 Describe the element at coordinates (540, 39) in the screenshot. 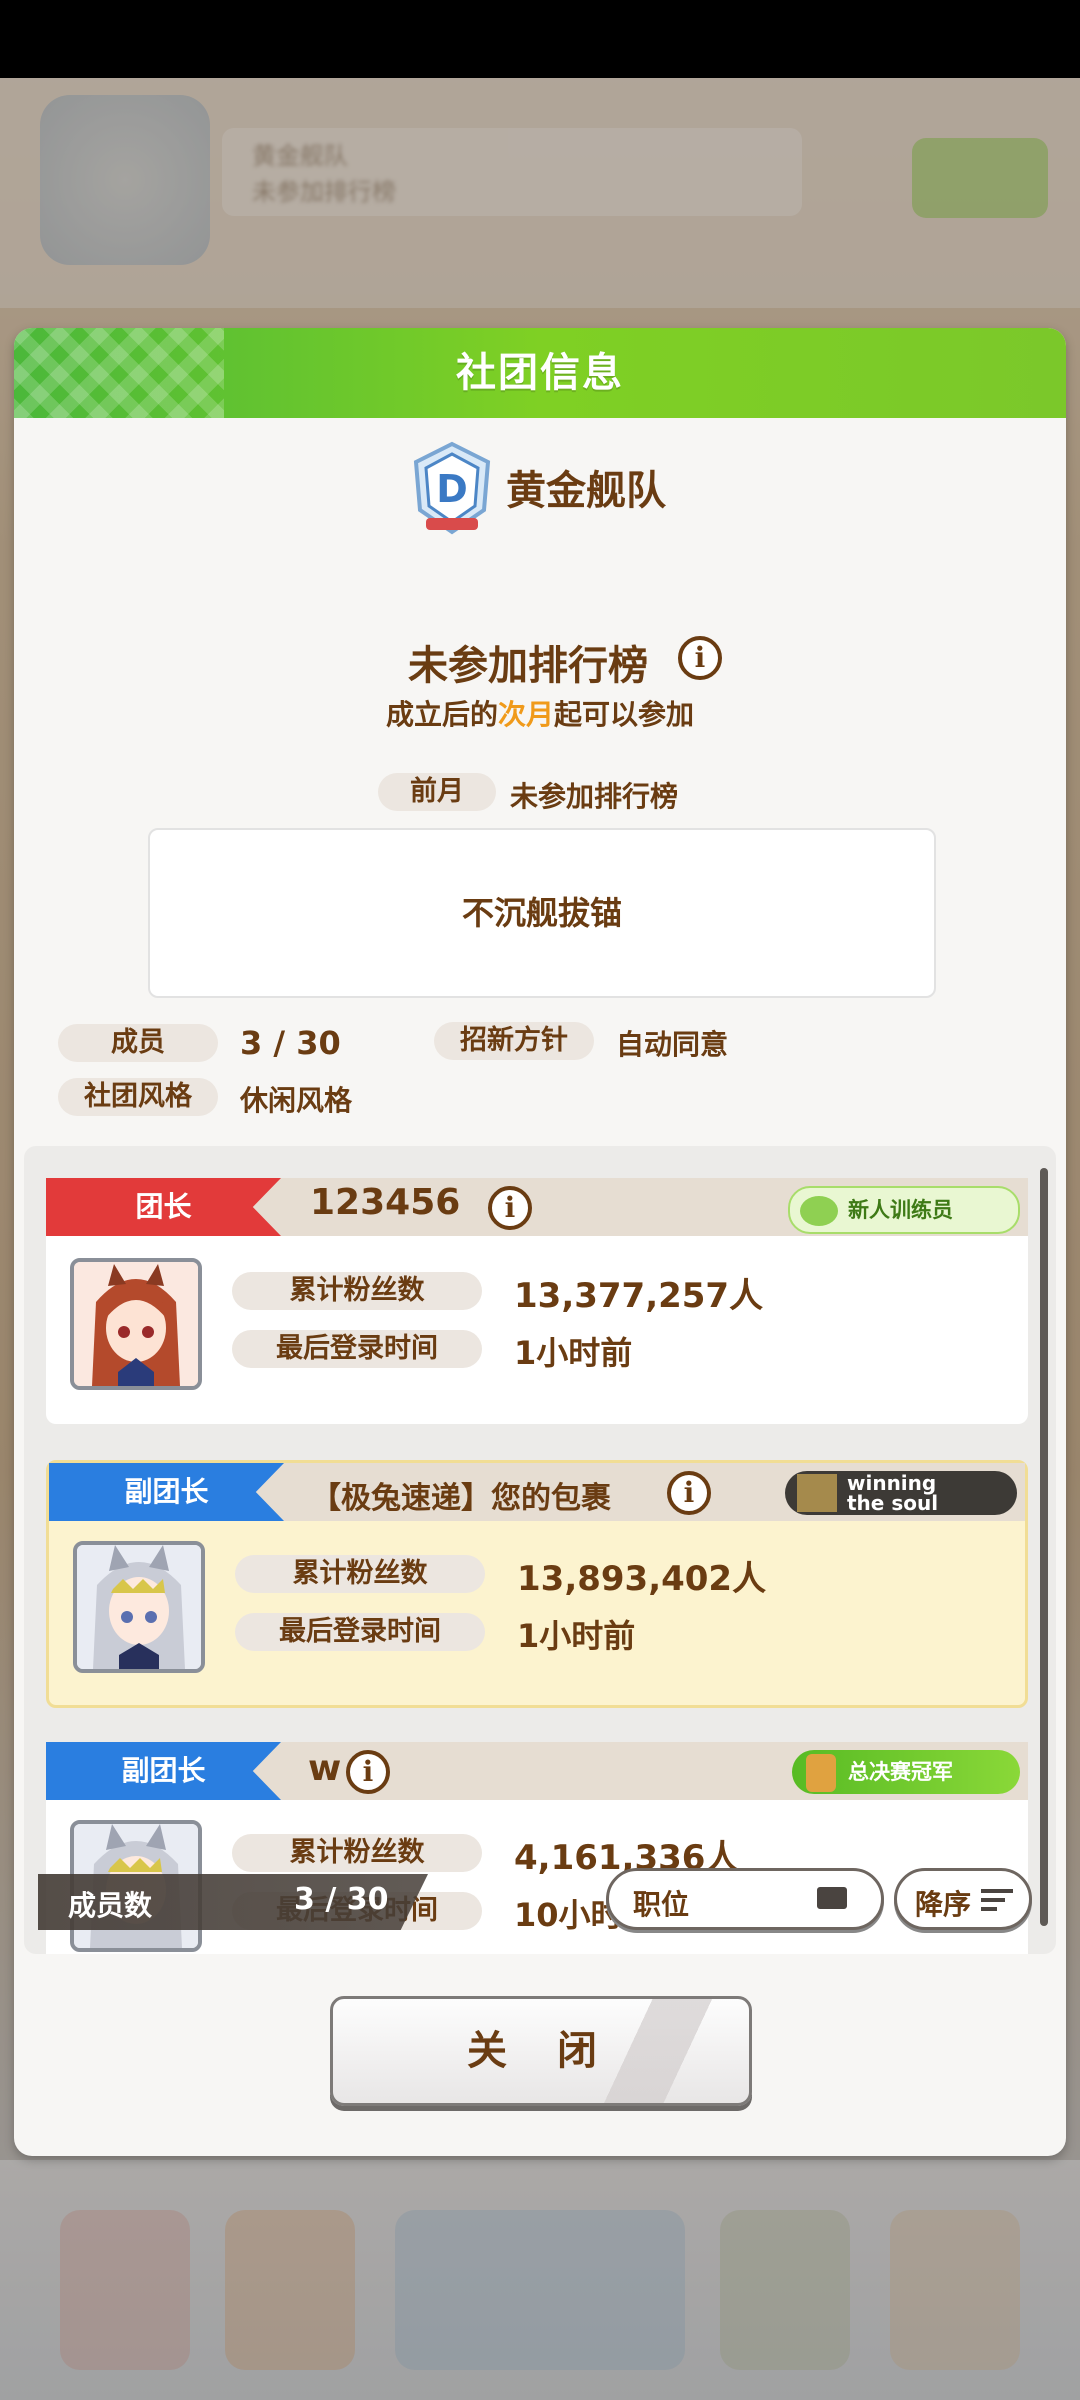

I see `status-bar` at that location.